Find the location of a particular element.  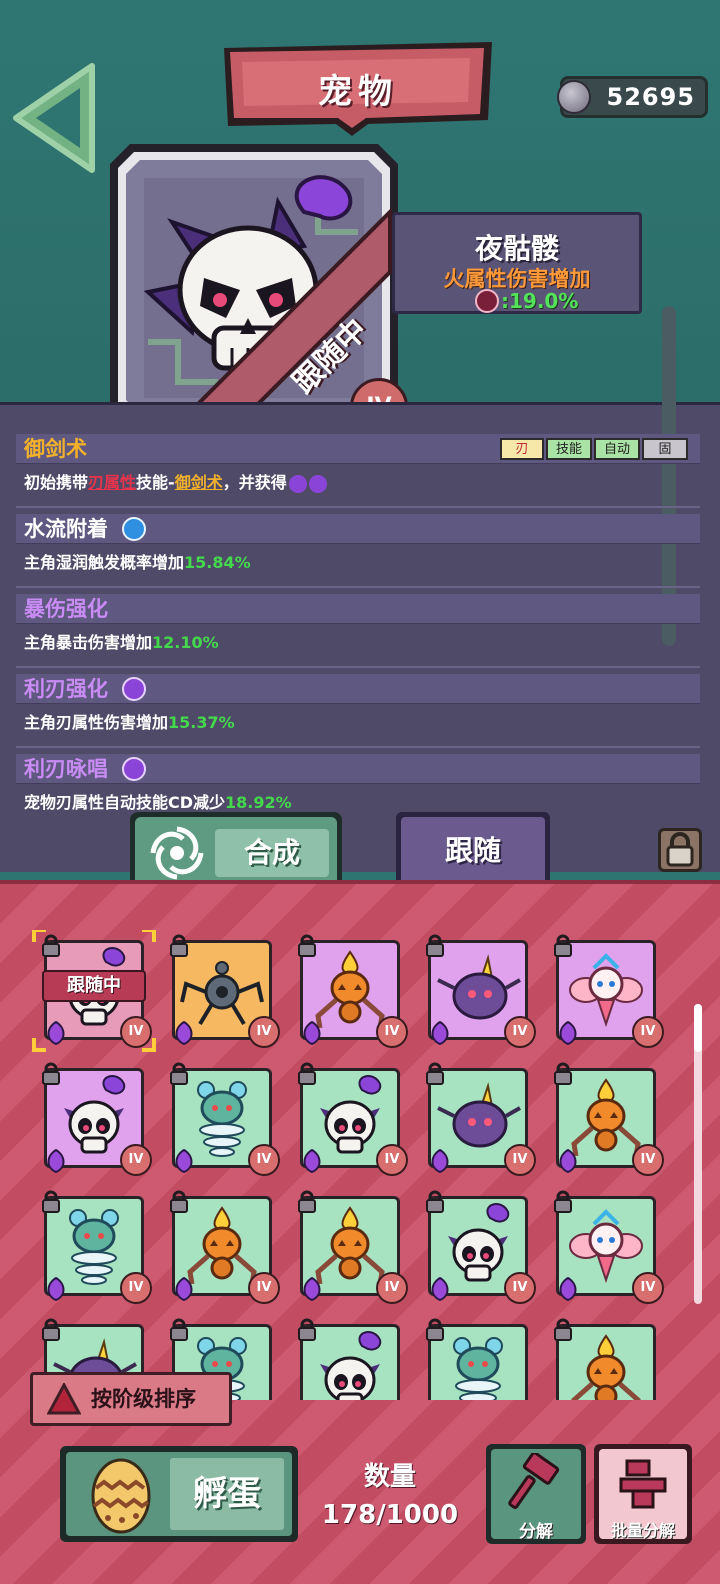

skill-name: 暴伤强化 is located at coordinates (66, 609).